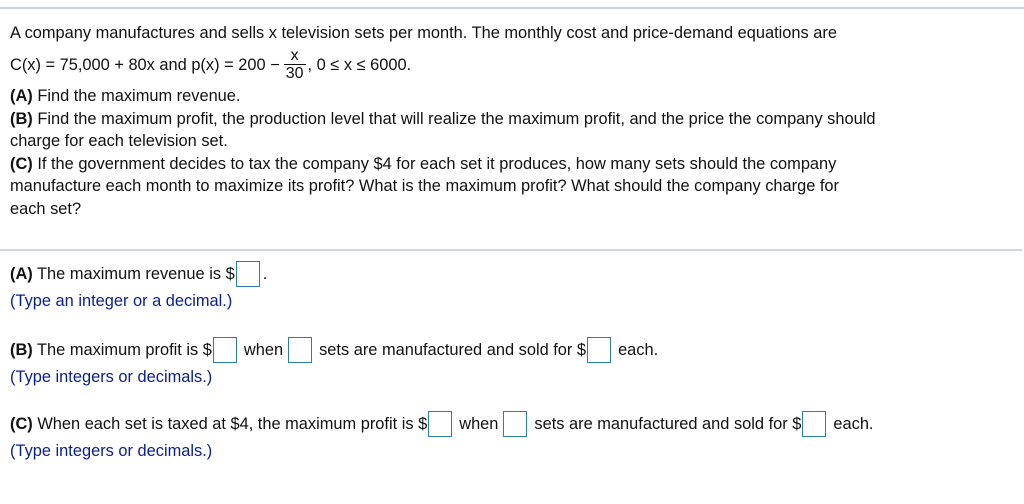  What do you see at coordinates (294, 73) in the screenshot?
I see `fraction-denominator: 30` at bounding box center [294, 73].